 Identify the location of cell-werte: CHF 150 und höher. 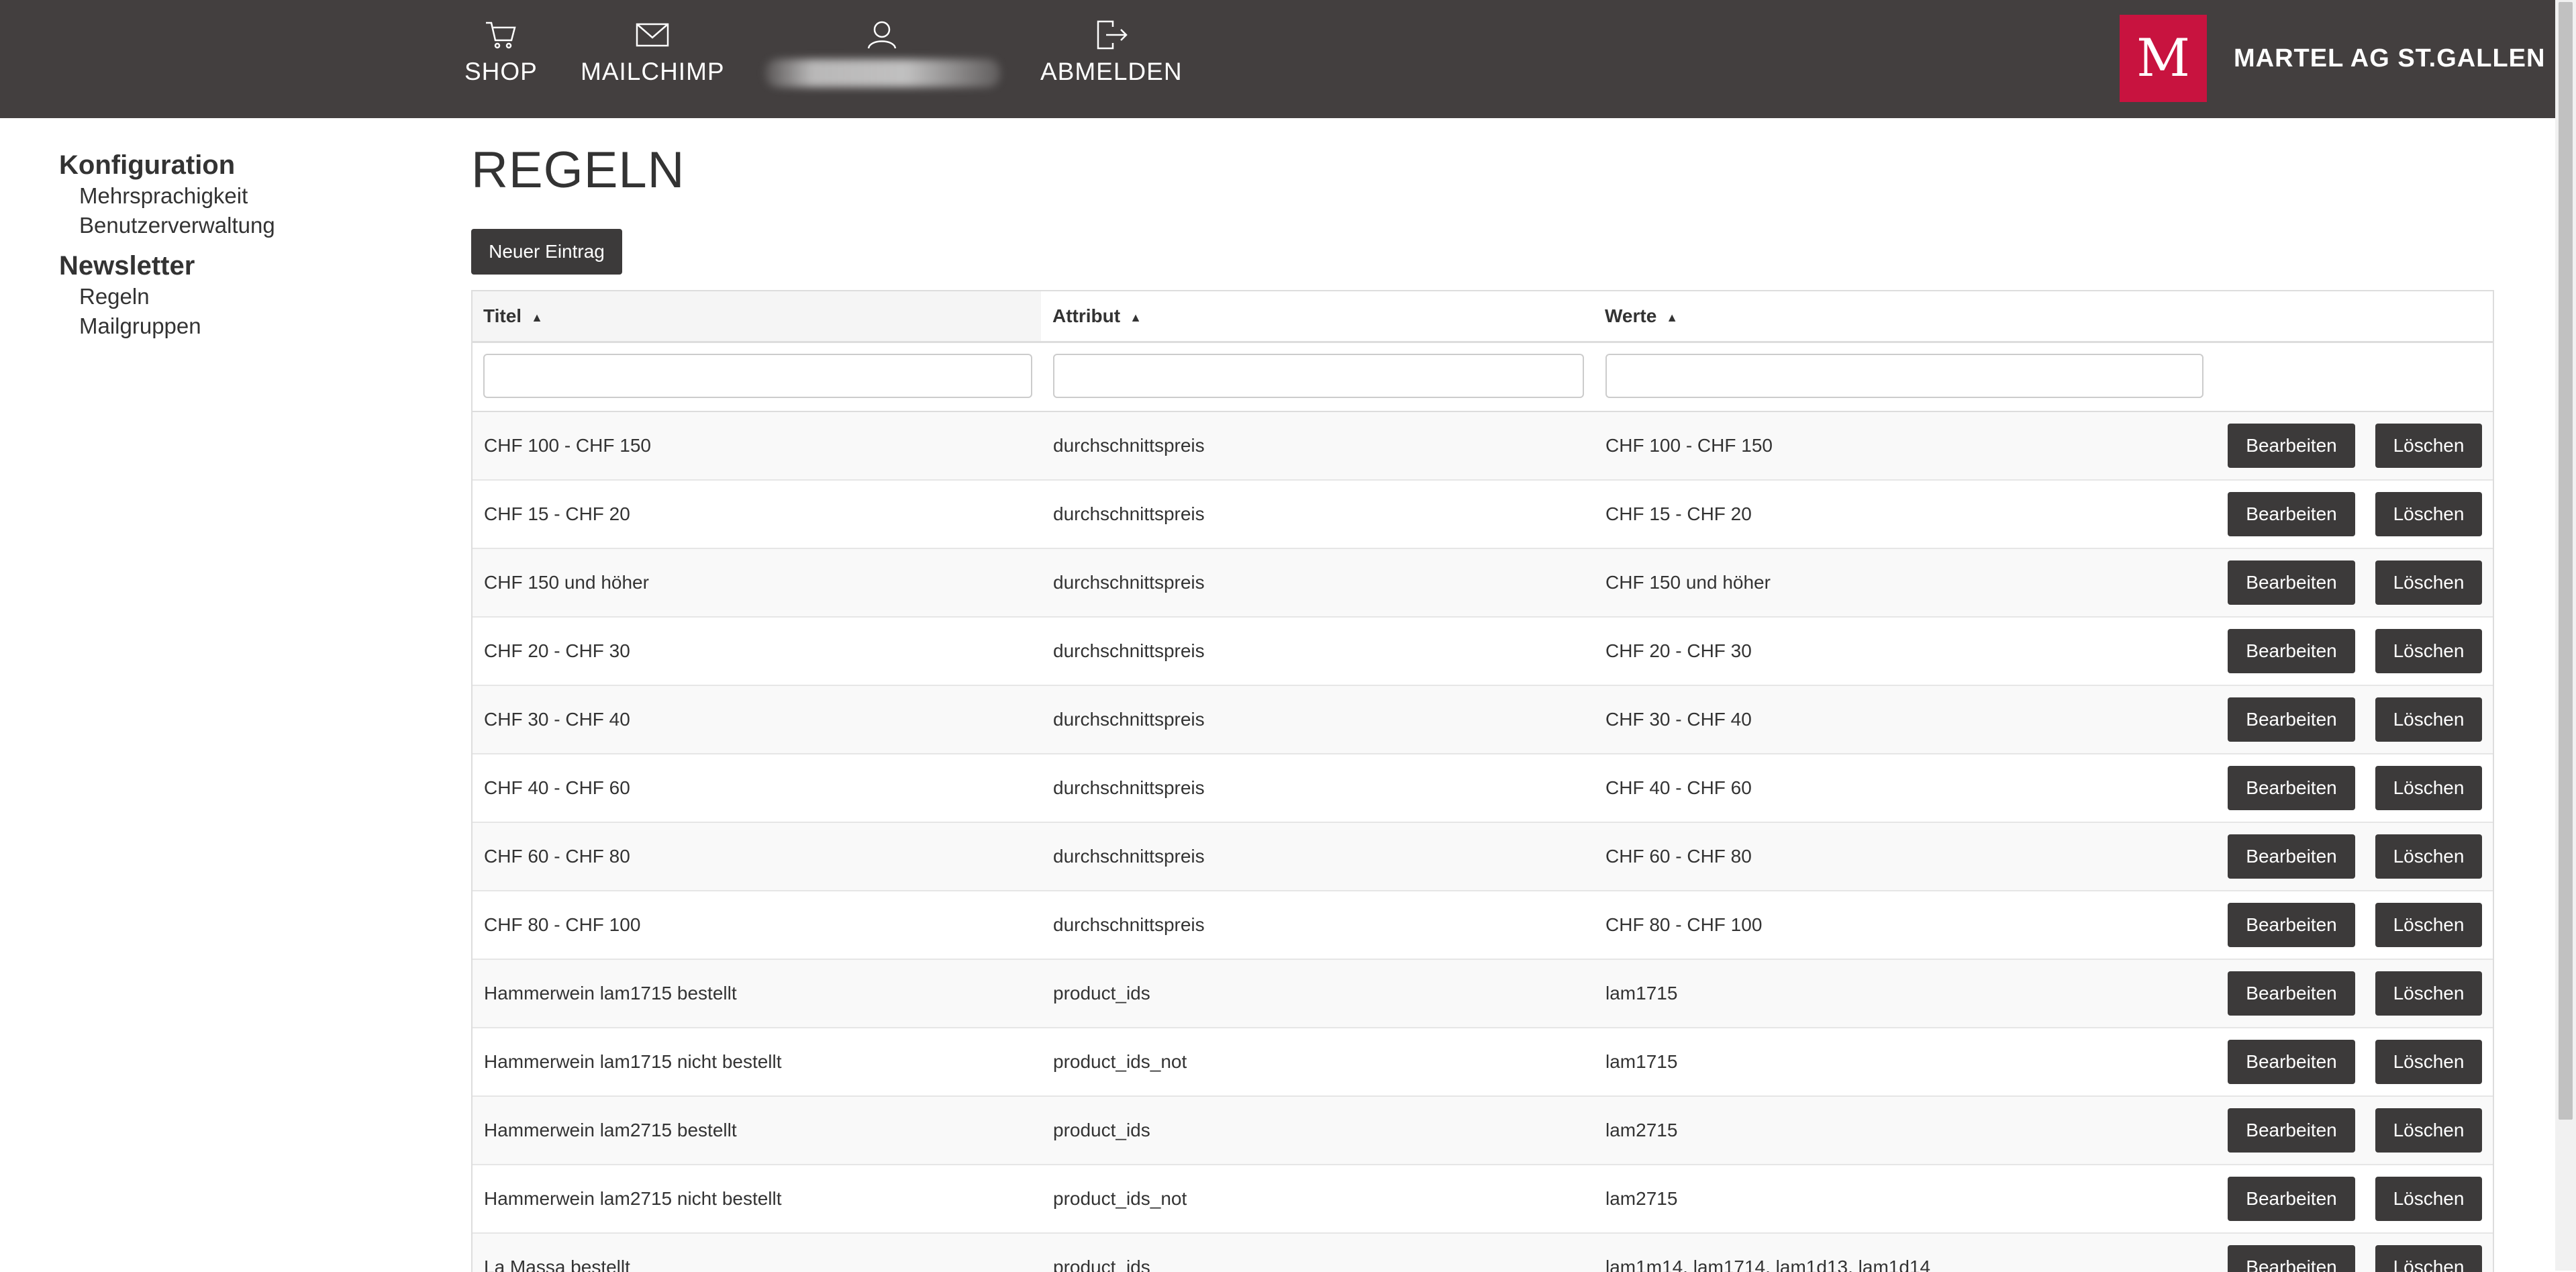
(1688, 582).